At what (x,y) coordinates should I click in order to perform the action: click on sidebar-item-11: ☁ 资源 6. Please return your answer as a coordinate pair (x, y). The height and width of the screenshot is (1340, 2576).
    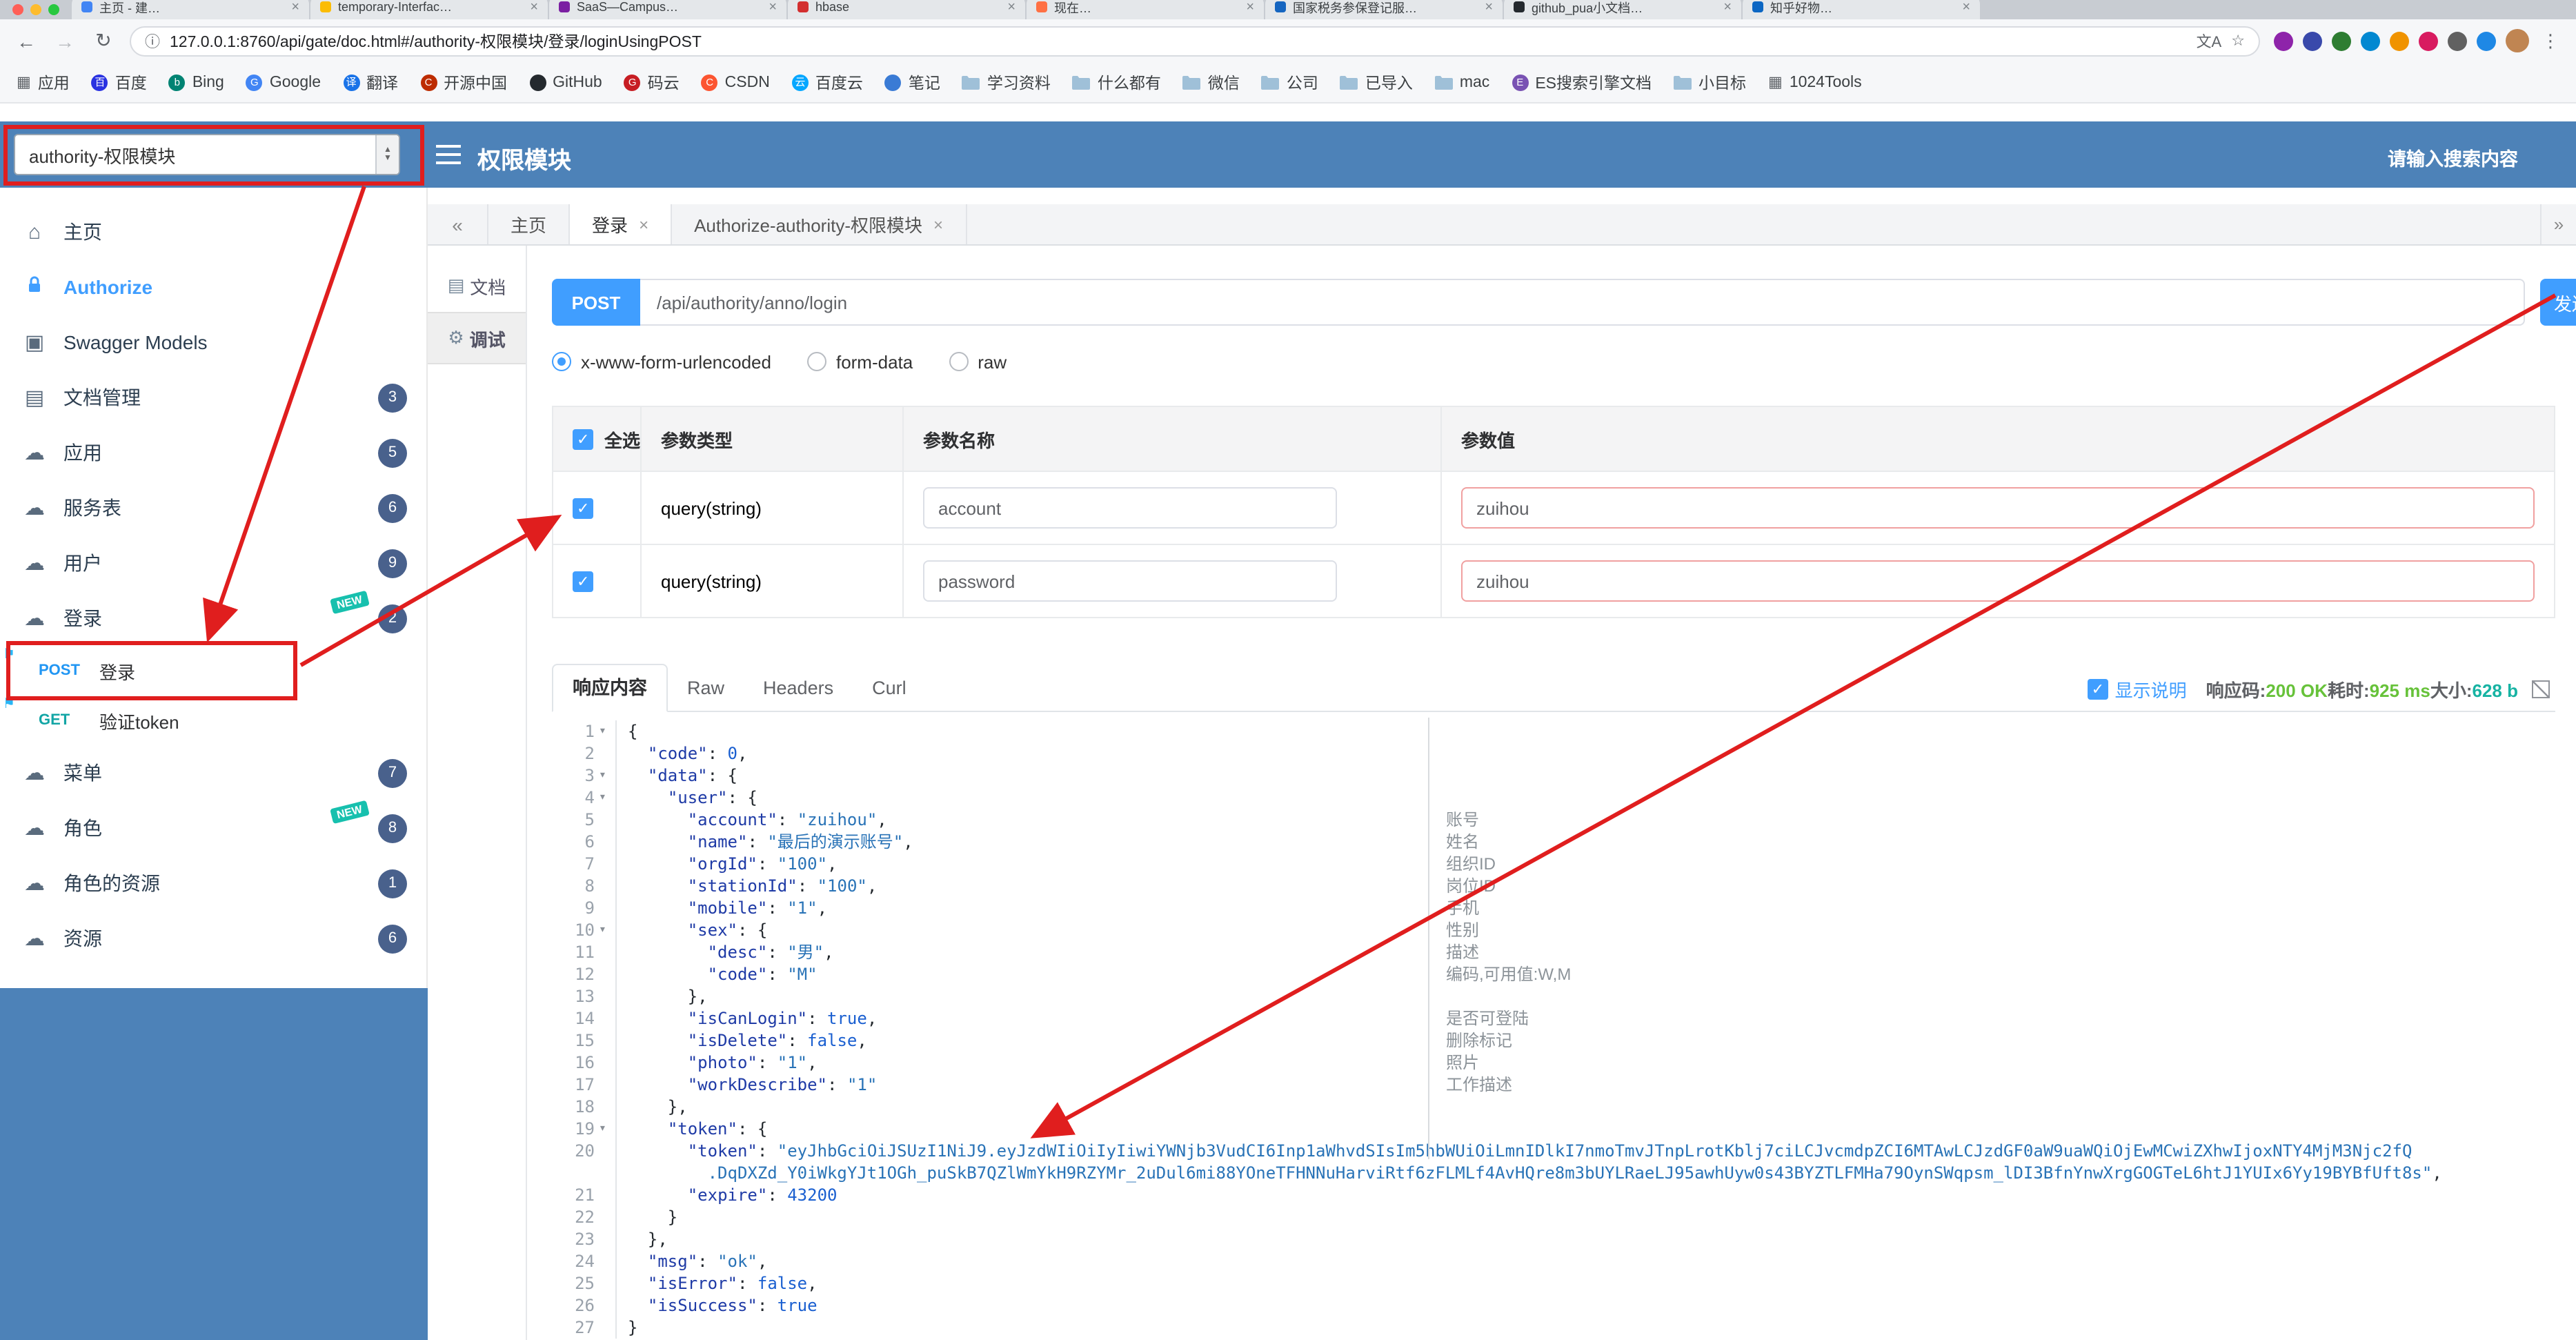
    Looking at the image, I should click on (213, 938).